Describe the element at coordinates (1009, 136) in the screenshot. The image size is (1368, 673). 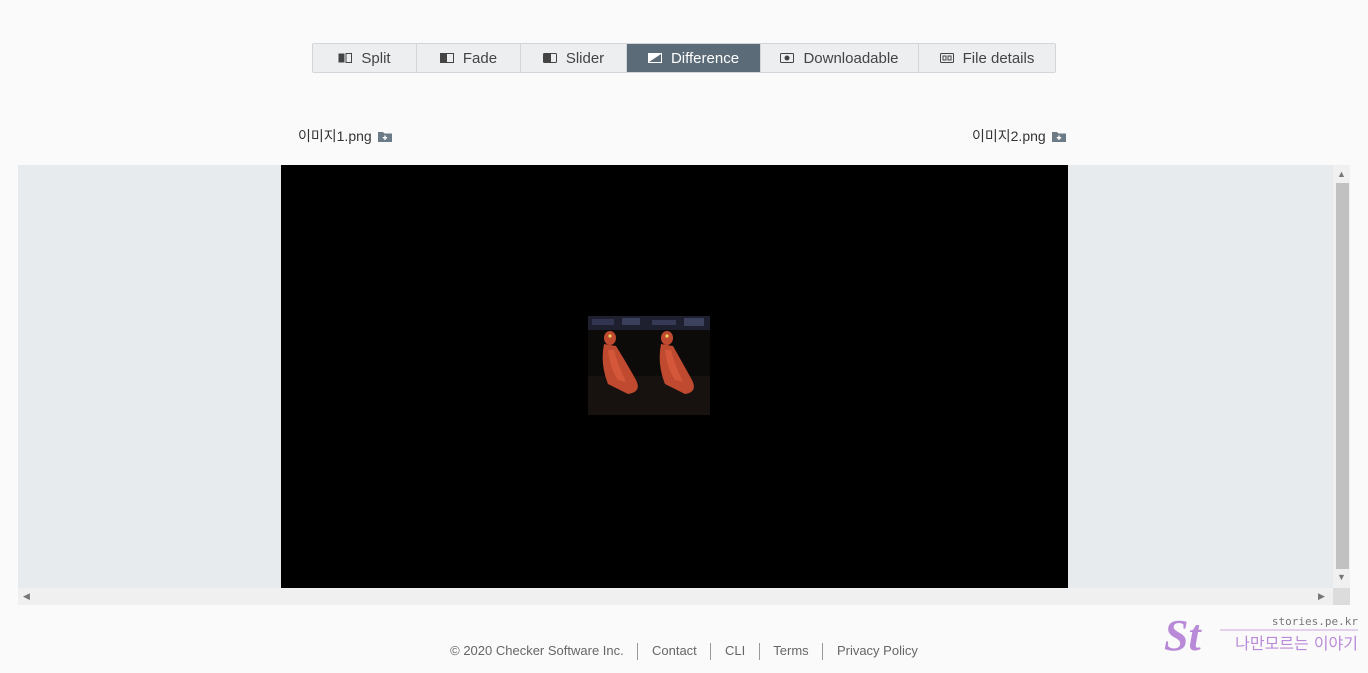
I see `right-file-label: 이미지2.png` at that location.